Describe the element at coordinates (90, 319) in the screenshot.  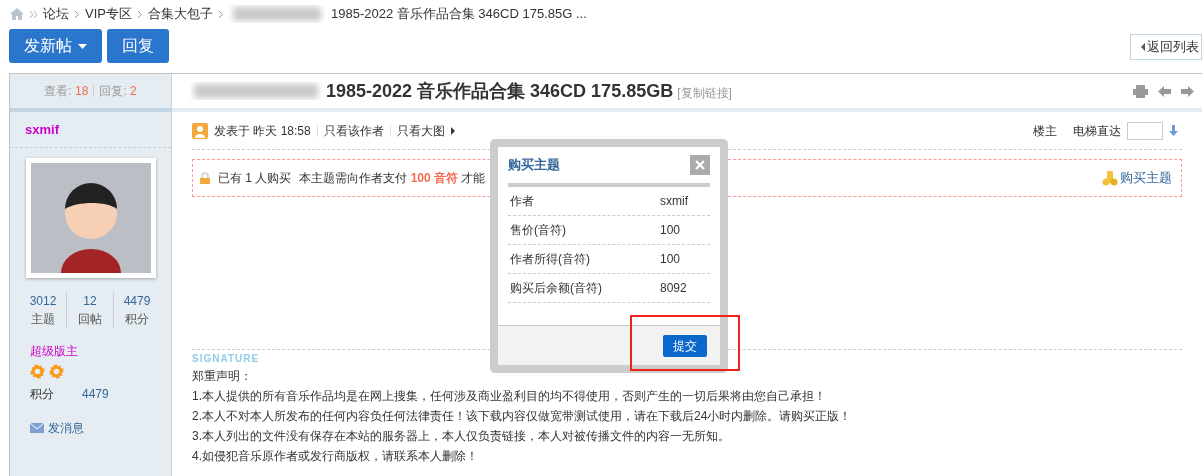
I see `stat-label: 回帖` at that location.